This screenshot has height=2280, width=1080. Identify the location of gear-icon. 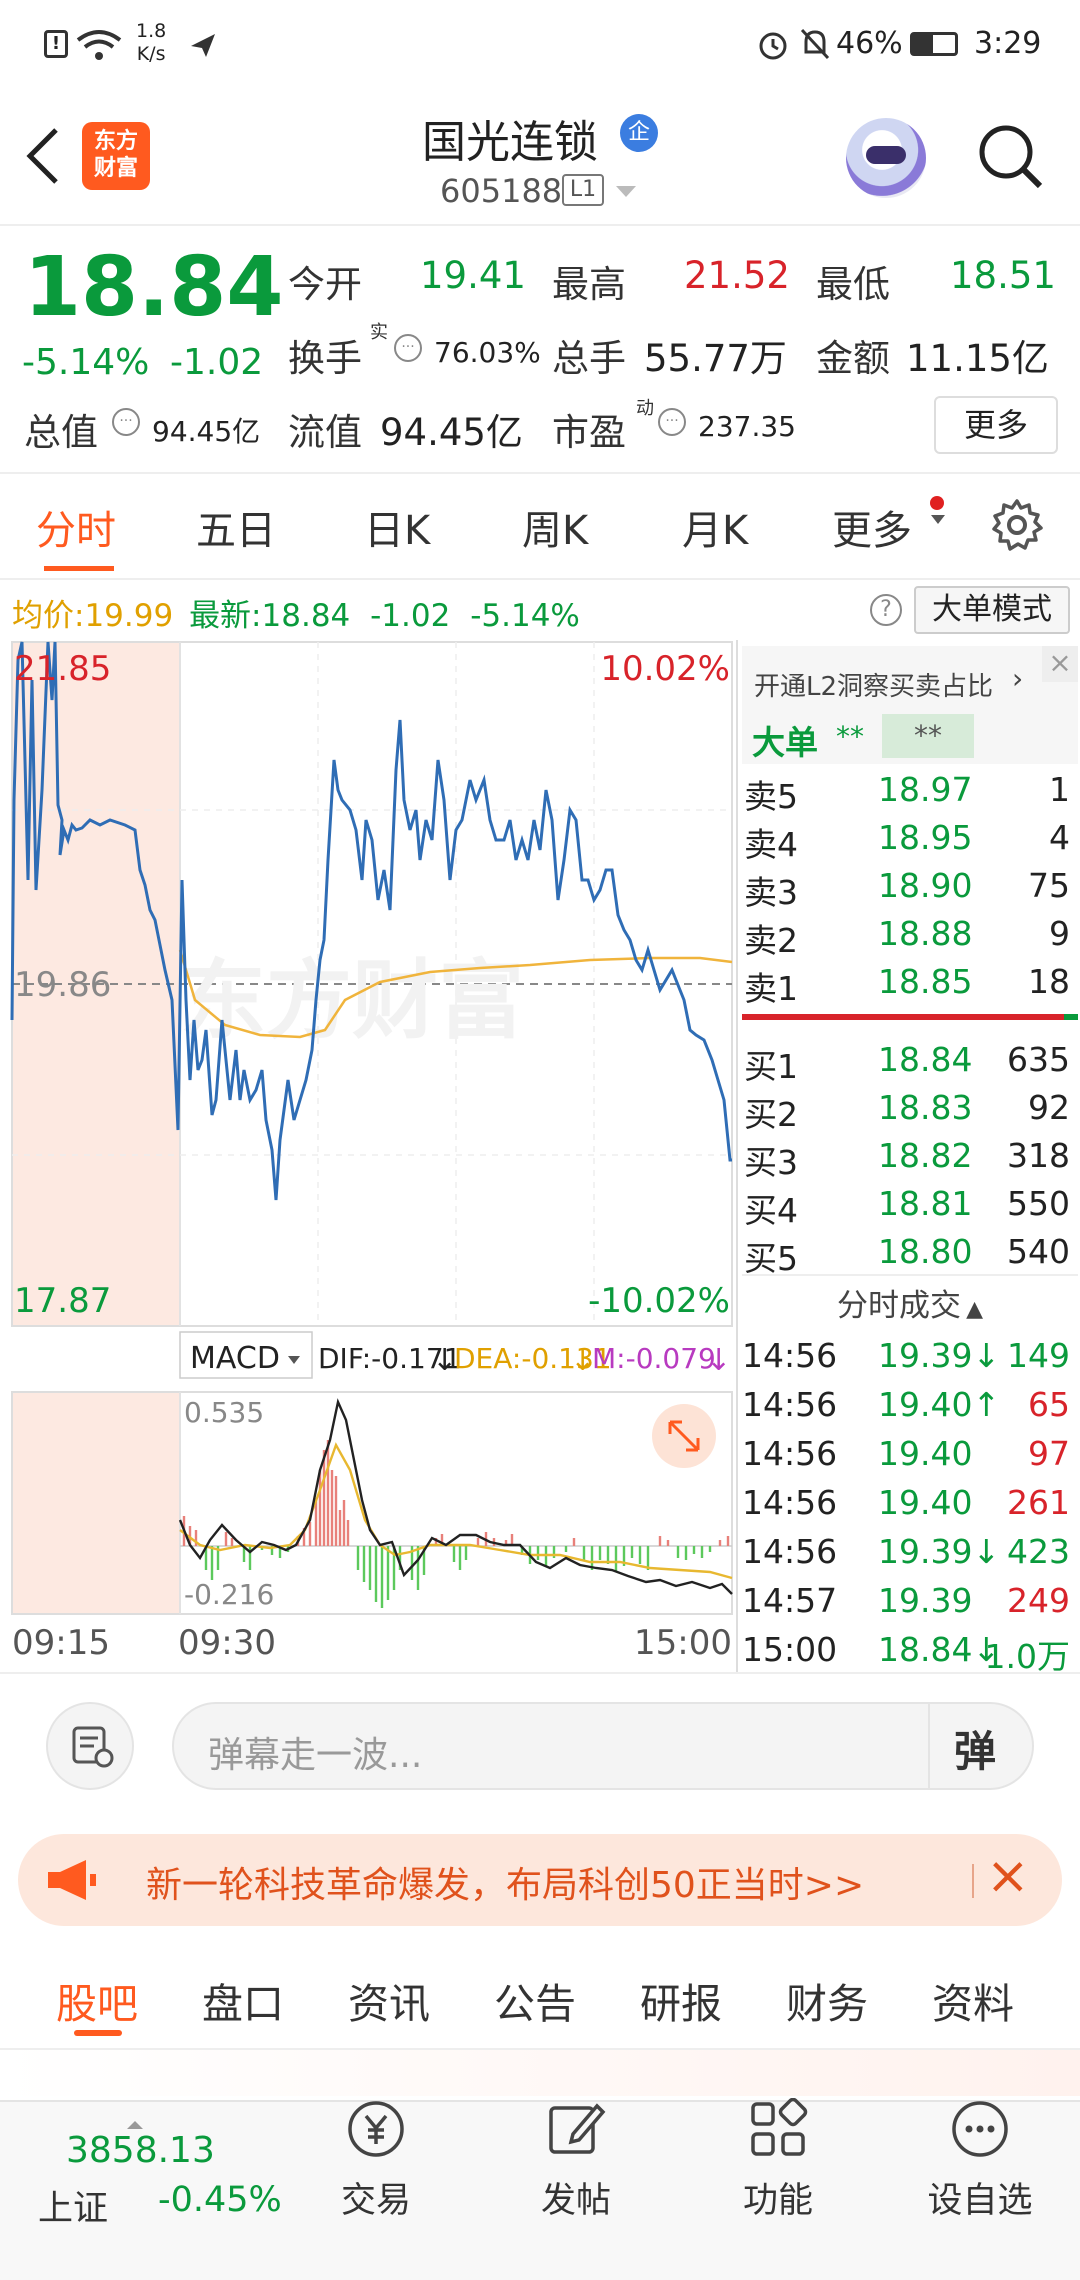
(1017, 525).